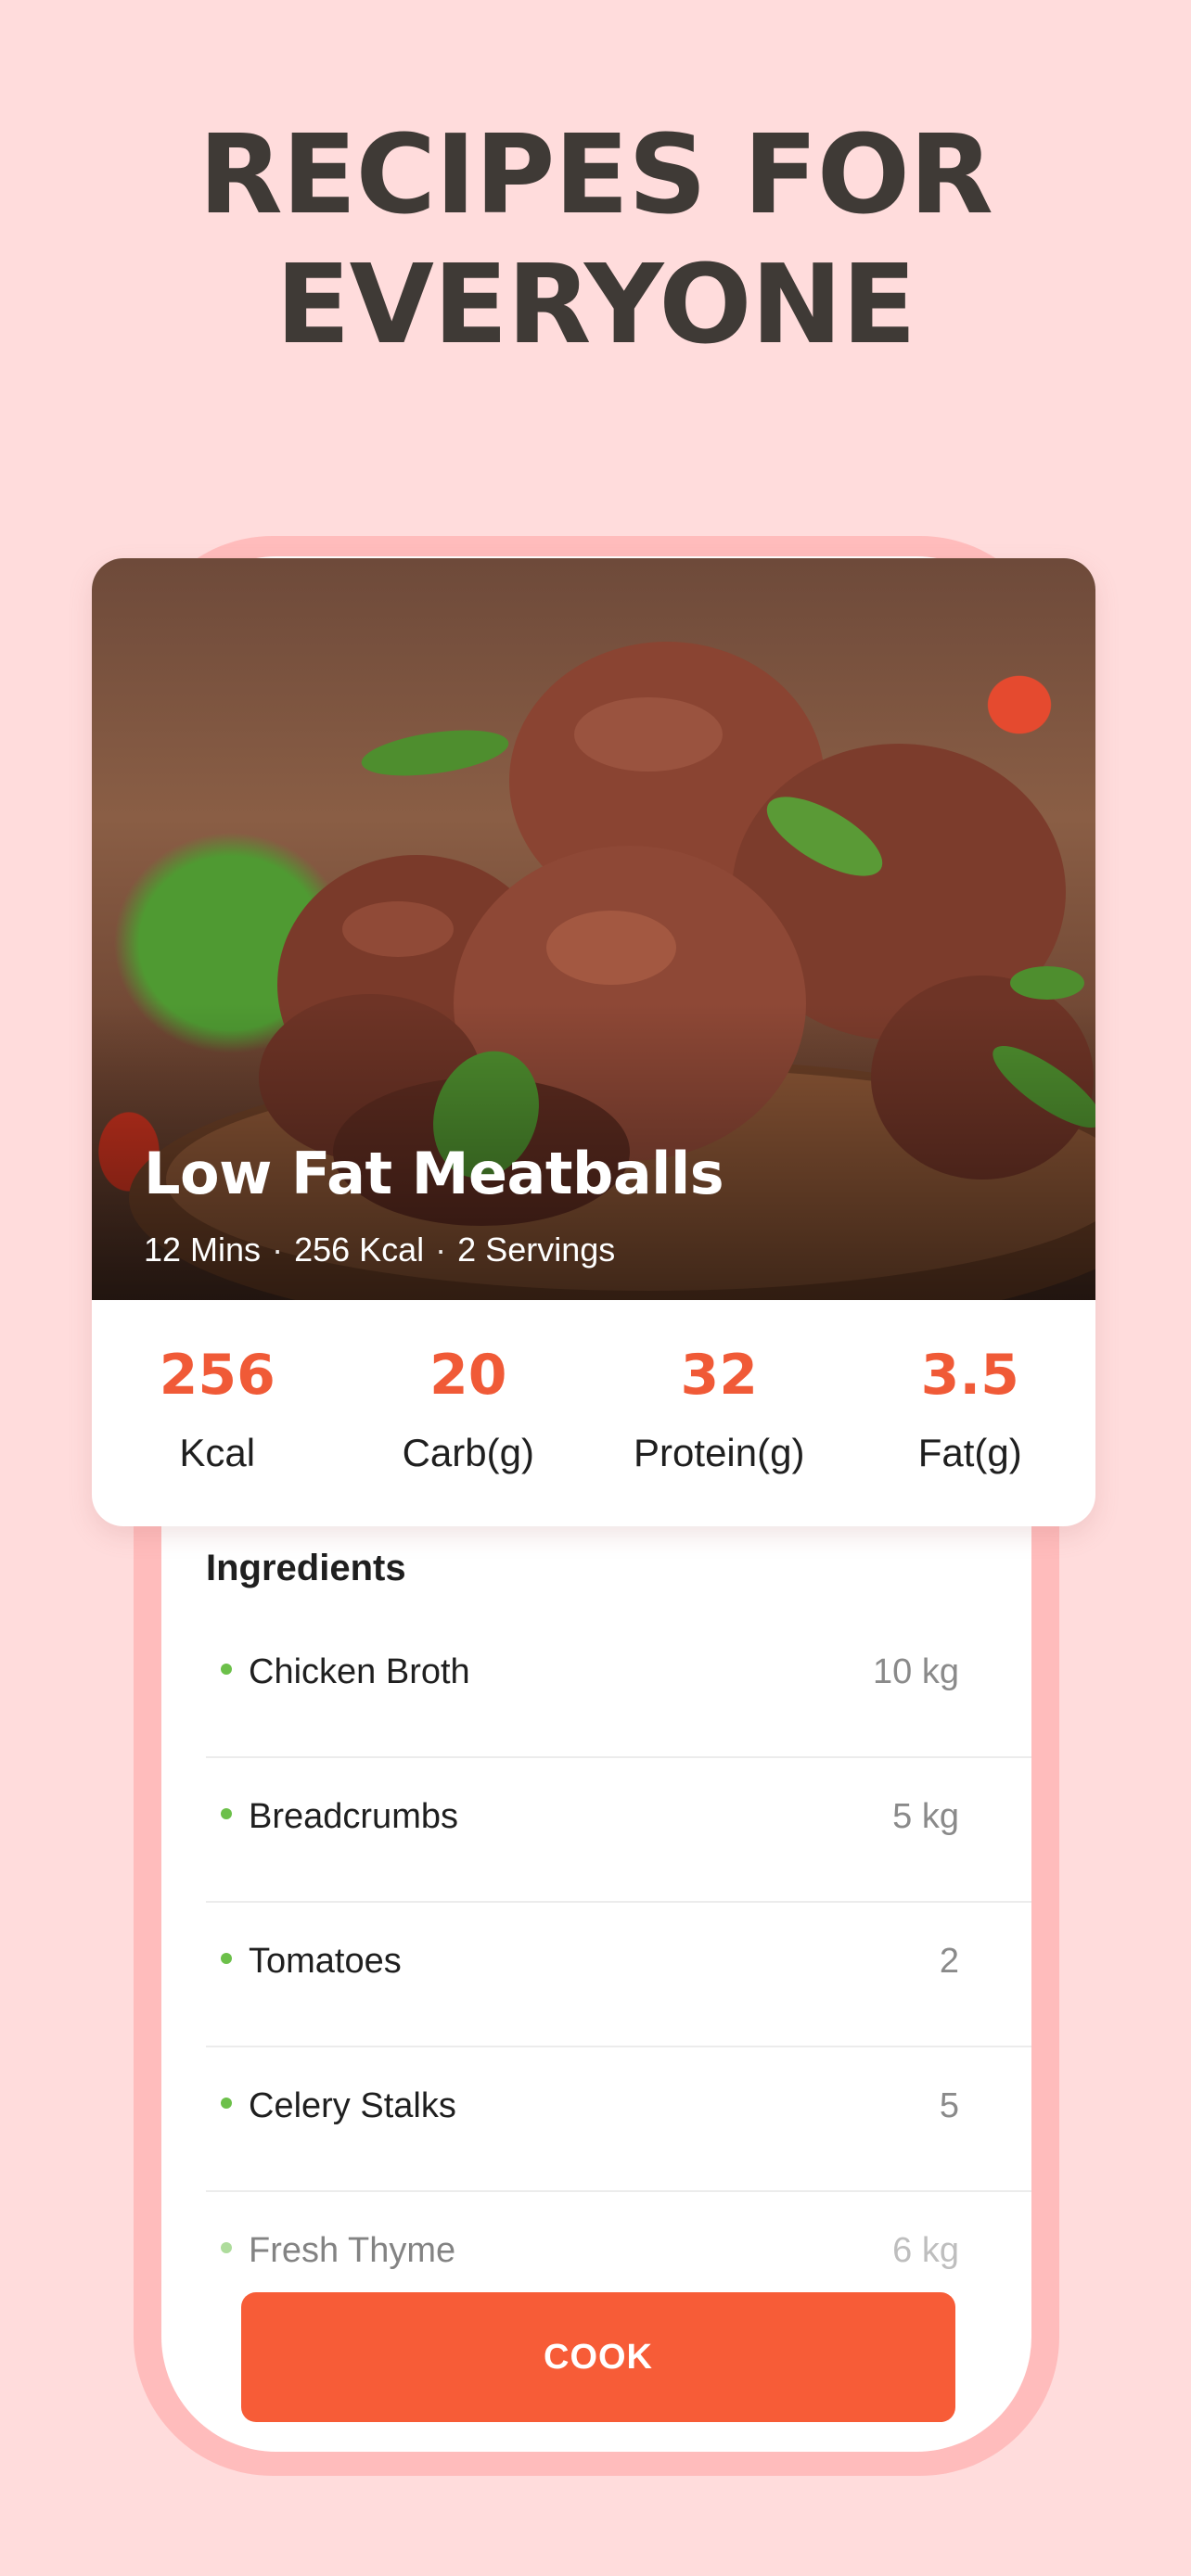 This screenshot has width=1191, height=2576. Describe the element at coordinates (719, 1413) in the screenshot. I see `nutrition-protein: 32 Protein(g)` at that location.